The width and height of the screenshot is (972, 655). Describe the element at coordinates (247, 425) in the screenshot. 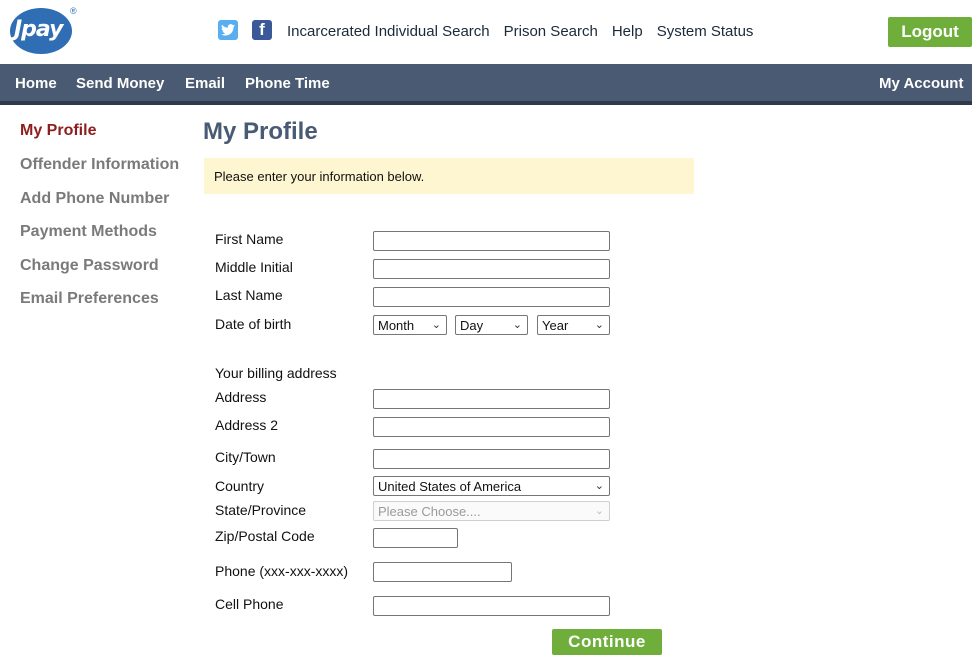

I see `address2-label: Address 2` at that location.